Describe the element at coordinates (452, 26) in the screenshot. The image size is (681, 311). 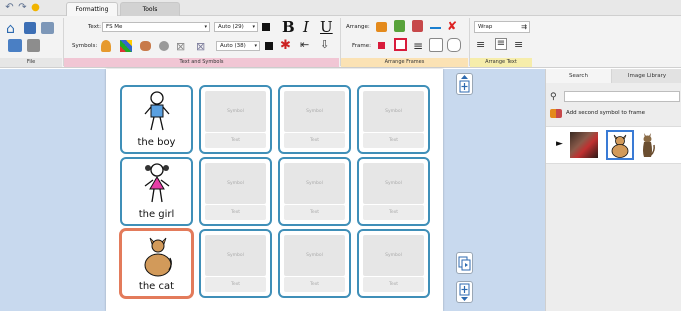
I see `arrange-clear-icon: ✘` at that location.